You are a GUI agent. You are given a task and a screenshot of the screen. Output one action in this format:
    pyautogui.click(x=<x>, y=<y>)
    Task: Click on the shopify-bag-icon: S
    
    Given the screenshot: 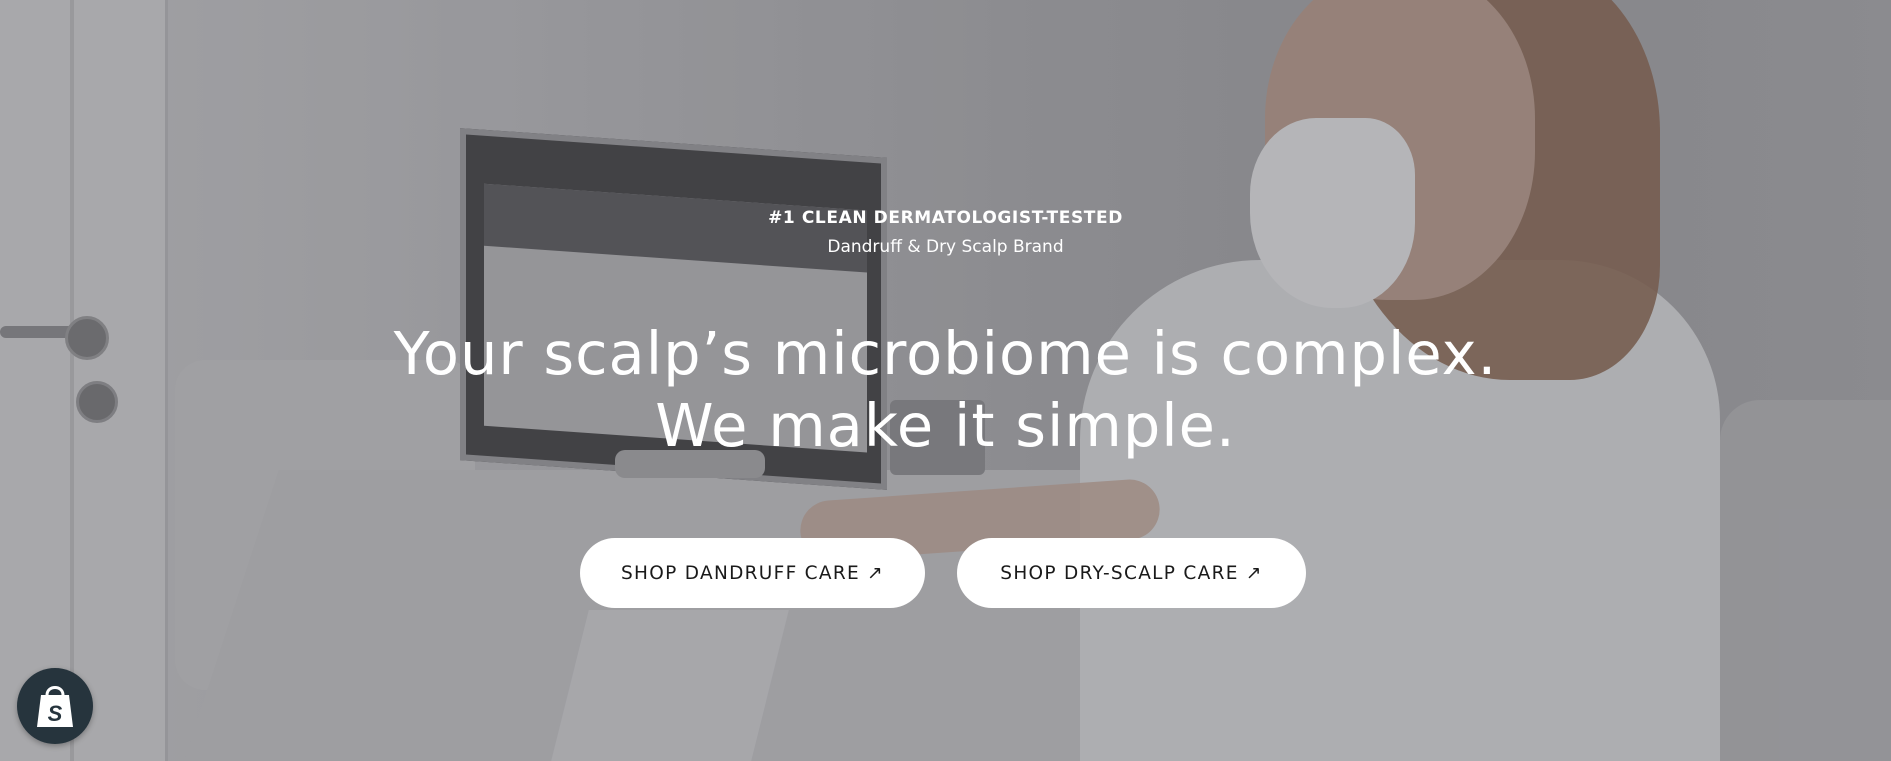 What is the action you would take?
    pyautogui.click(x=55, y=706)
    